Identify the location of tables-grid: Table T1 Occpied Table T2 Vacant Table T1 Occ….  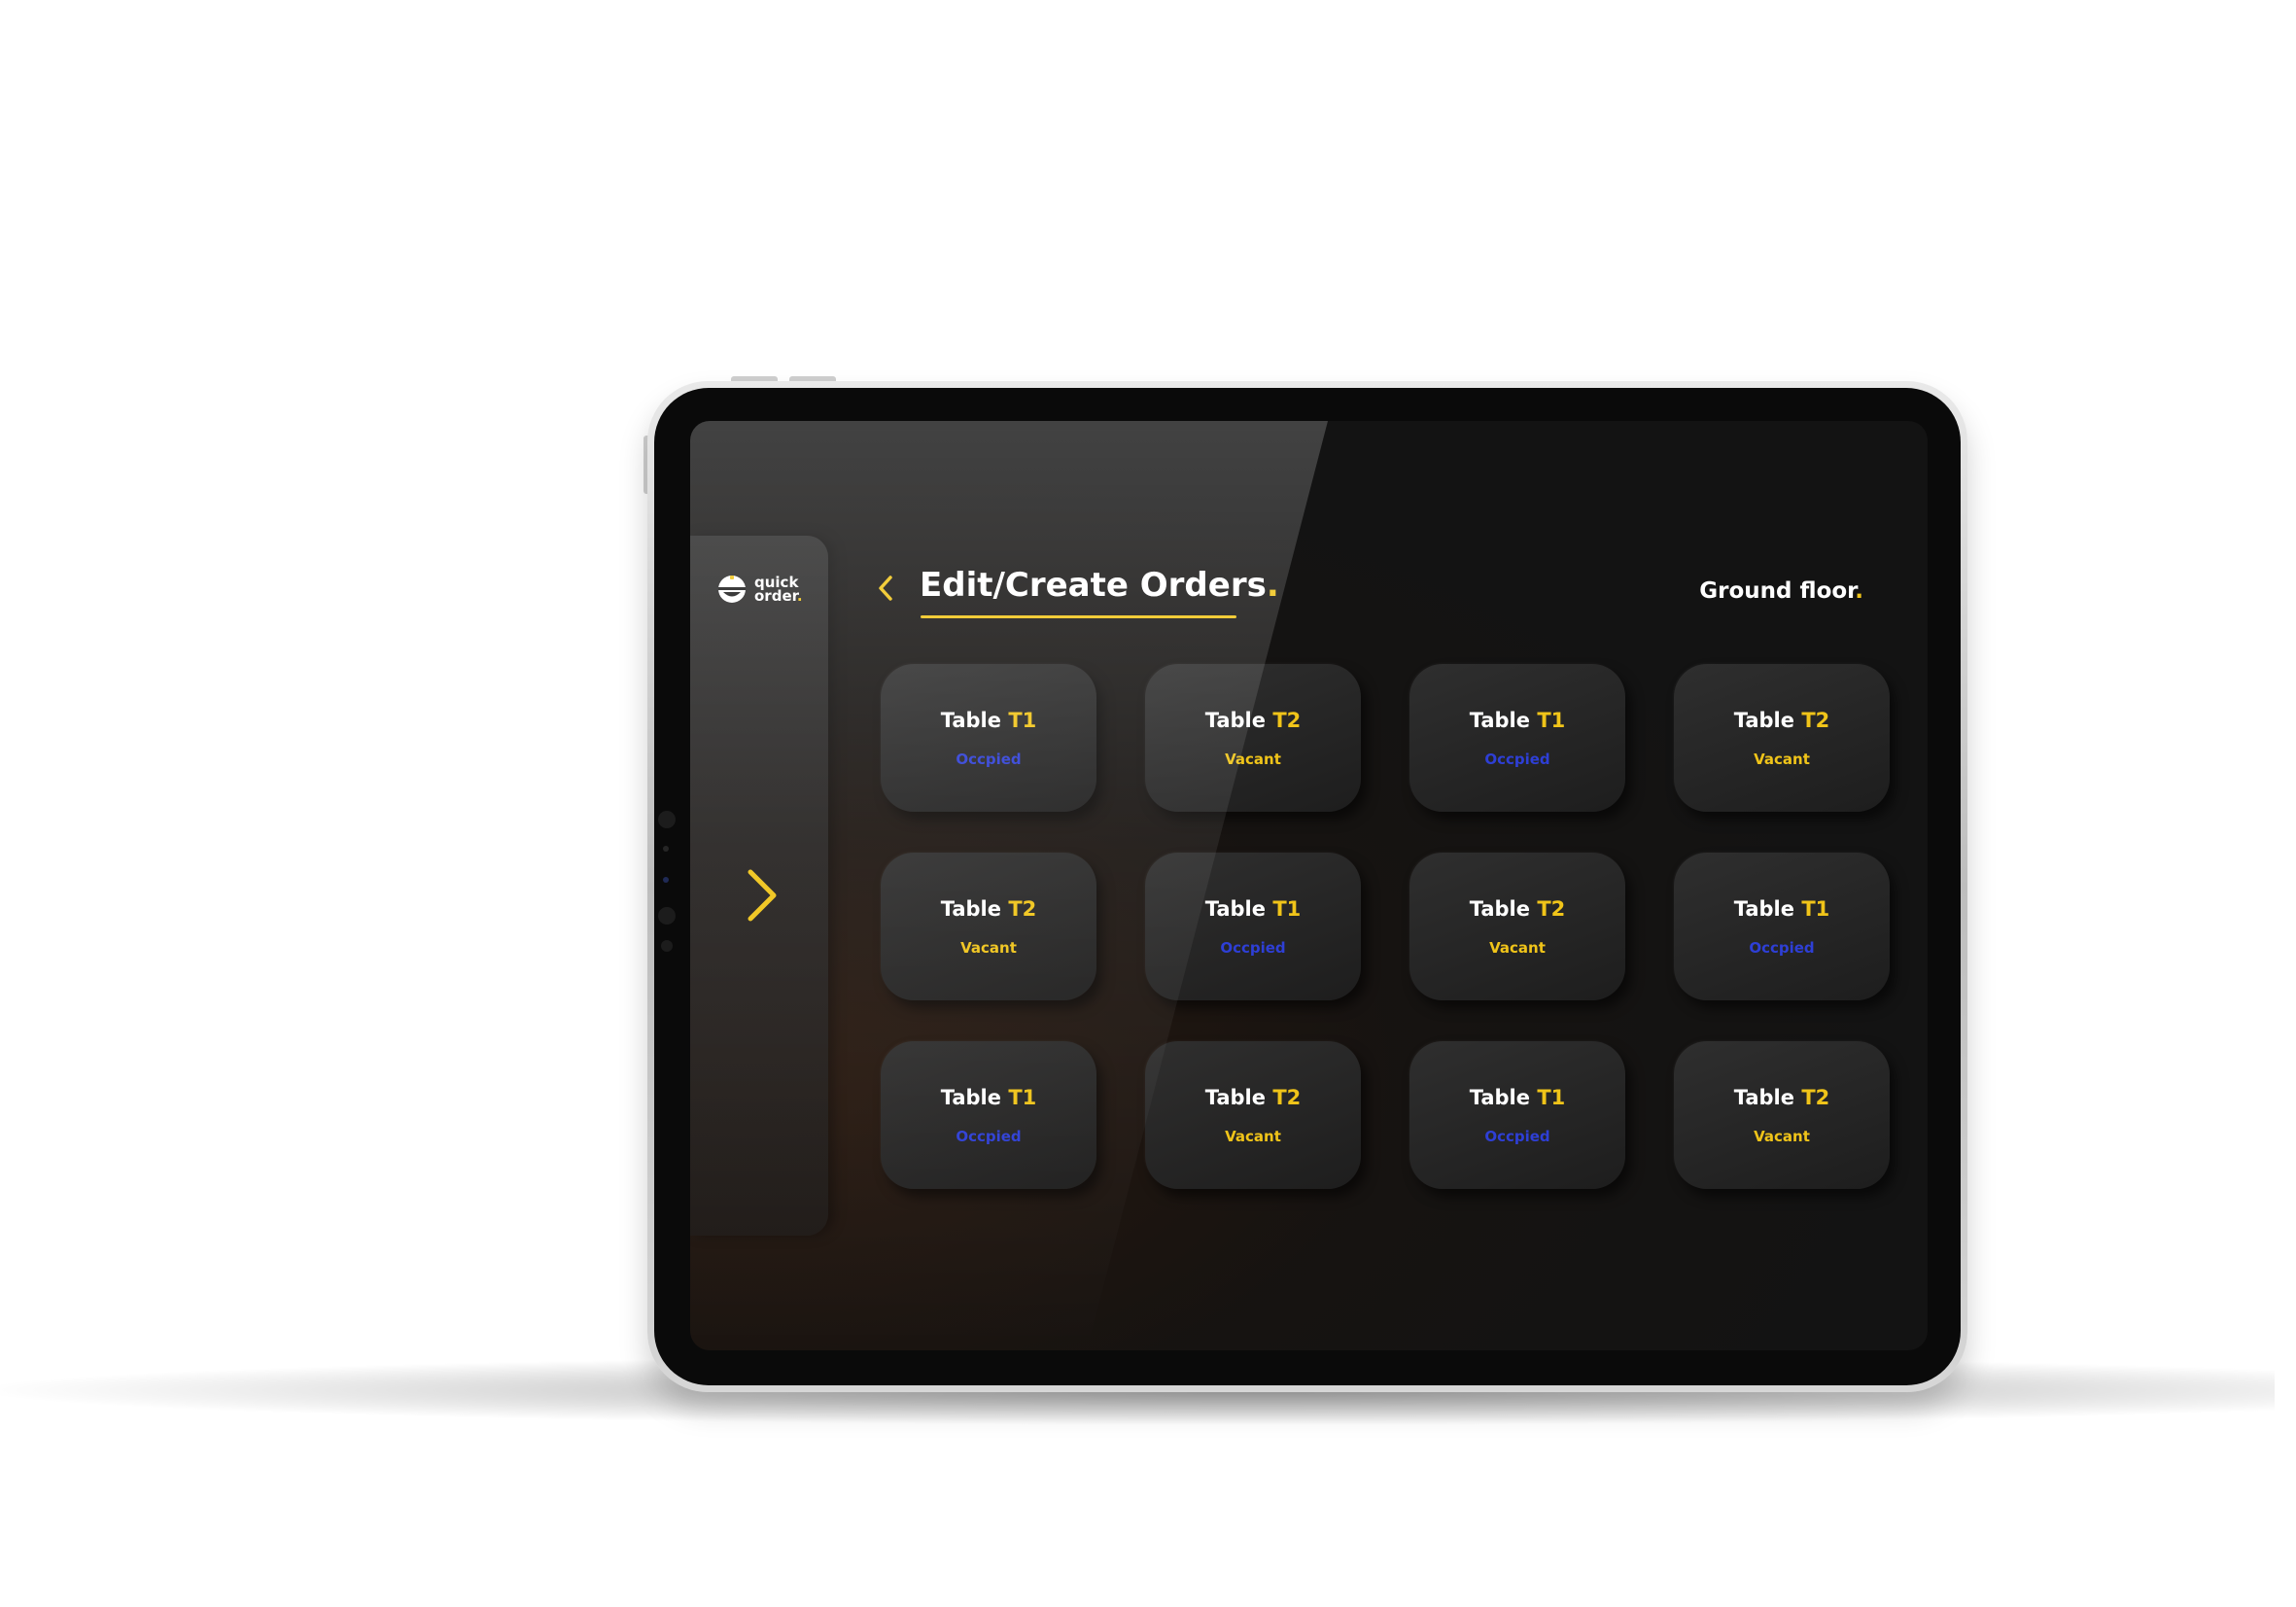
(1385, 926).